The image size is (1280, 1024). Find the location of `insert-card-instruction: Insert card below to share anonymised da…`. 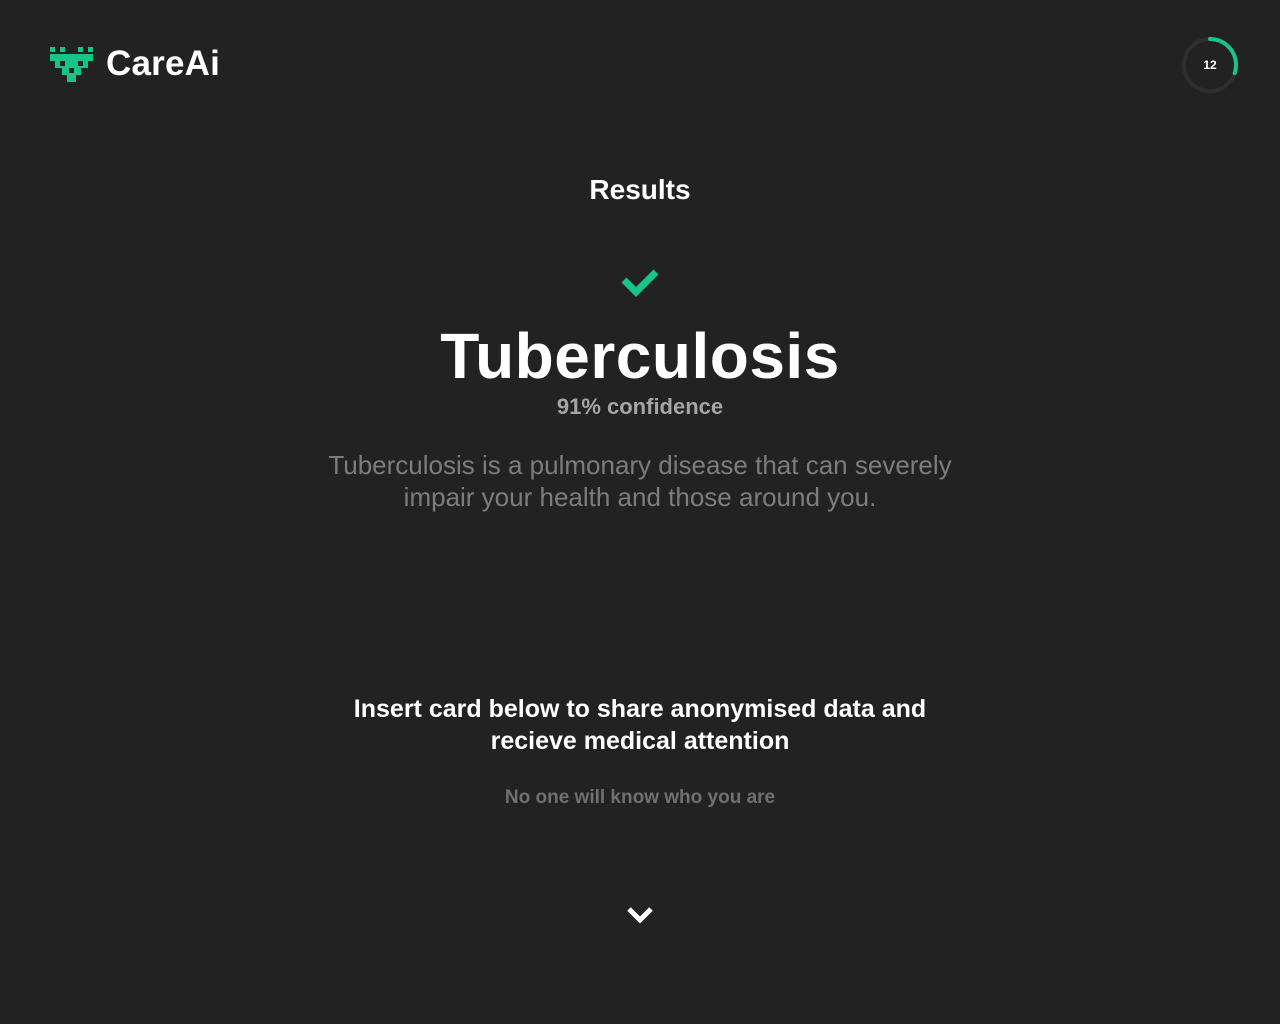

insert-card-instruction: Insert card below to share anonymised da… is located at coordinates (640, 725).